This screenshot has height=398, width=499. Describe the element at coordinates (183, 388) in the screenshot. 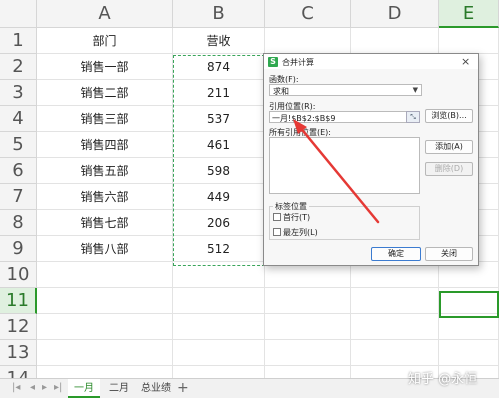

I see `add-sheet-button: +` at that location.